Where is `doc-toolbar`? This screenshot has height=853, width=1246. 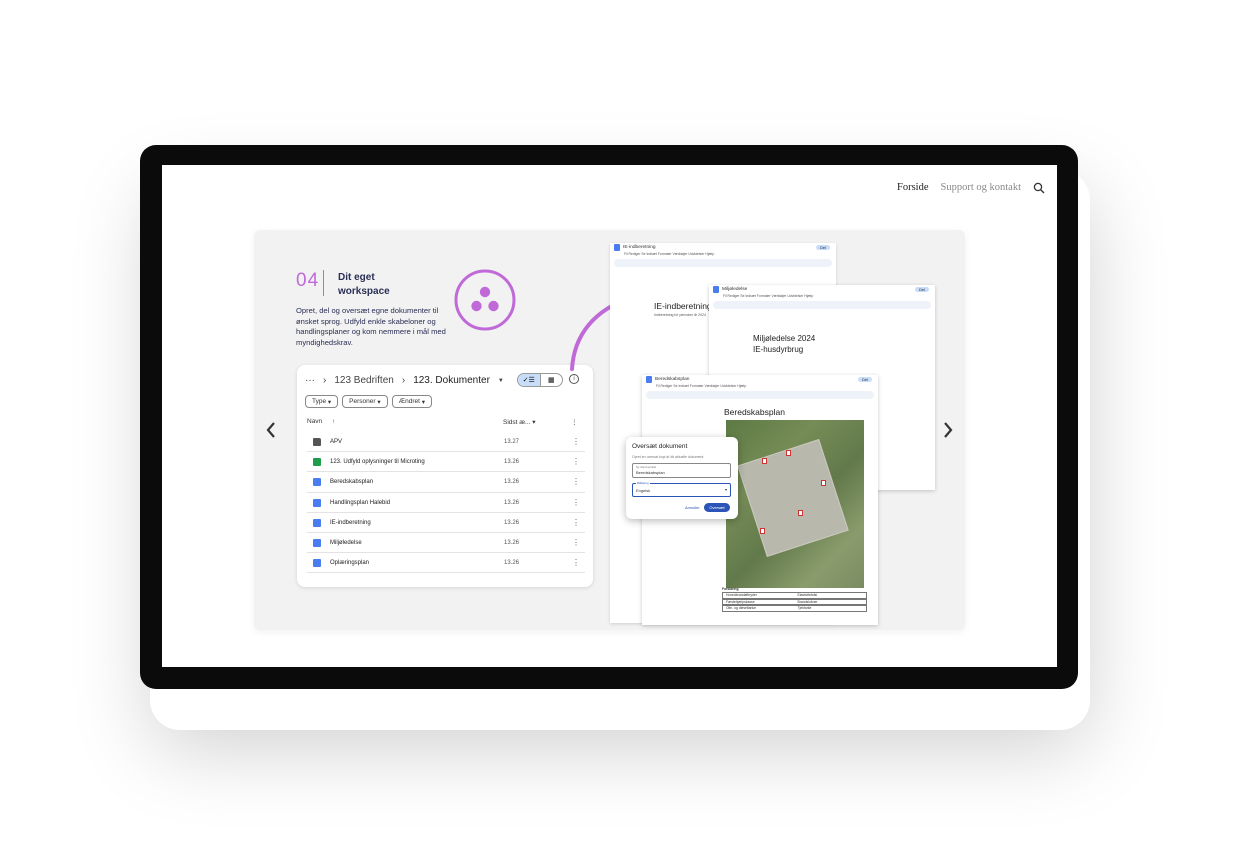
doc-toolbar is located at coordinates (822, 305).